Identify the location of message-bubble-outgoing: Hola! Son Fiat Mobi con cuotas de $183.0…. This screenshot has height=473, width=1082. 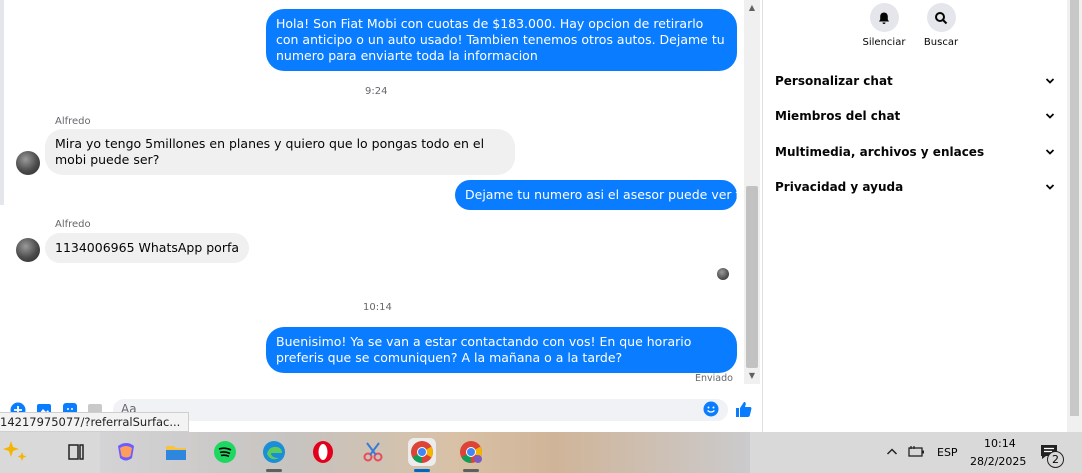
(501, 40).